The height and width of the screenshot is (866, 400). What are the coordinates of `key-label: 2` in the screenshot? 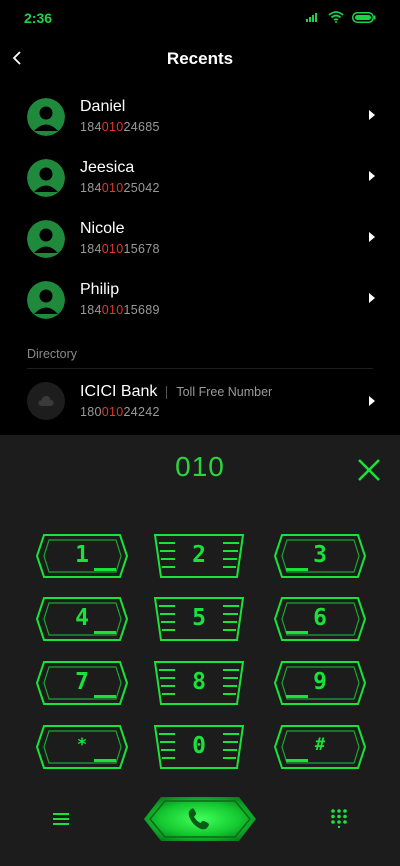 It's located at (199, 555).